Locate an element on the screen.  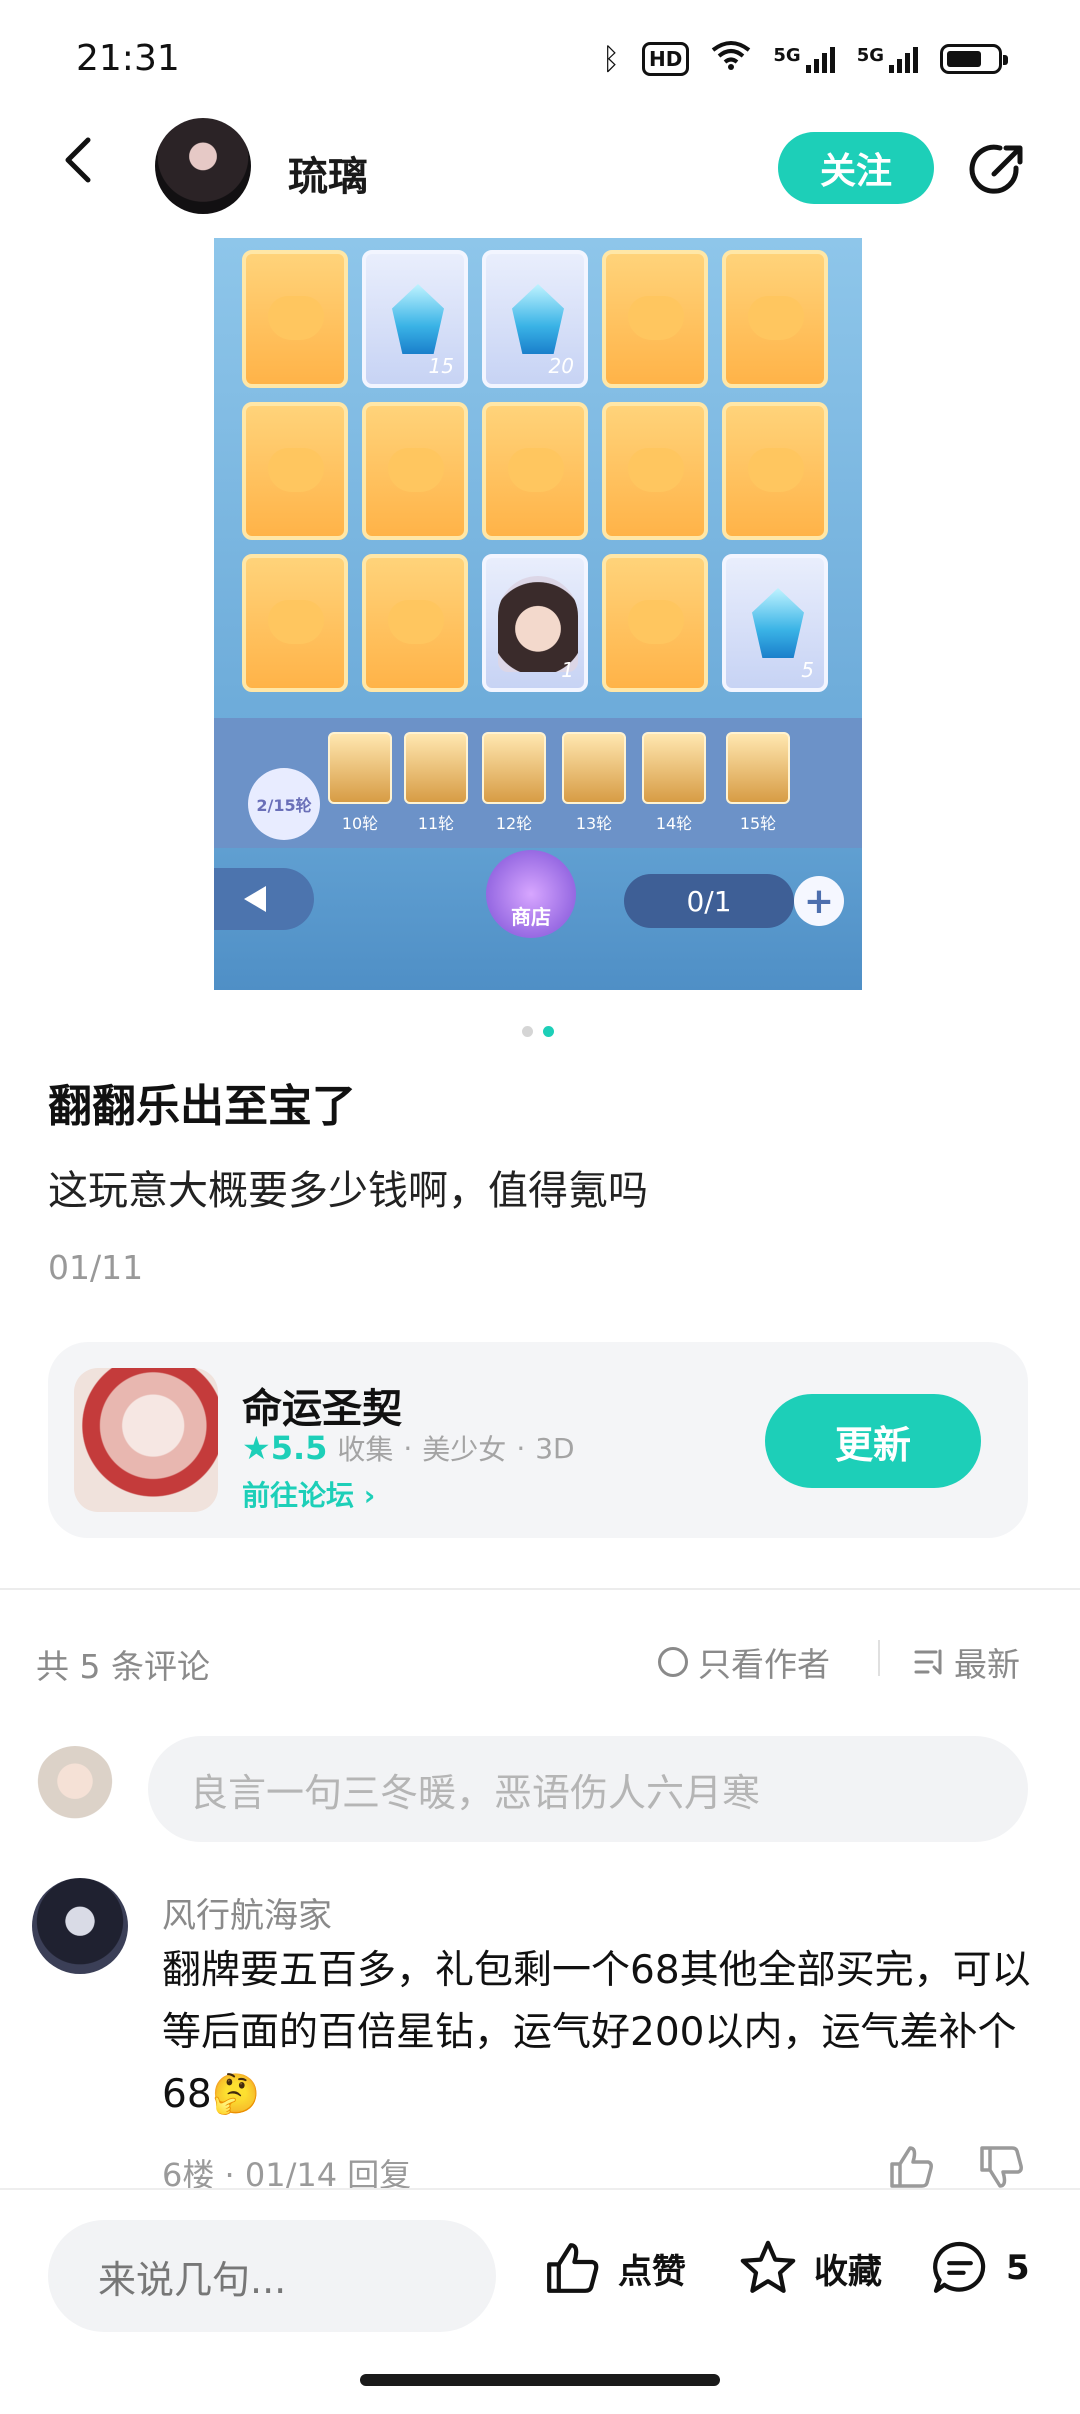
star-icon is located at coordinates (768, 2266).